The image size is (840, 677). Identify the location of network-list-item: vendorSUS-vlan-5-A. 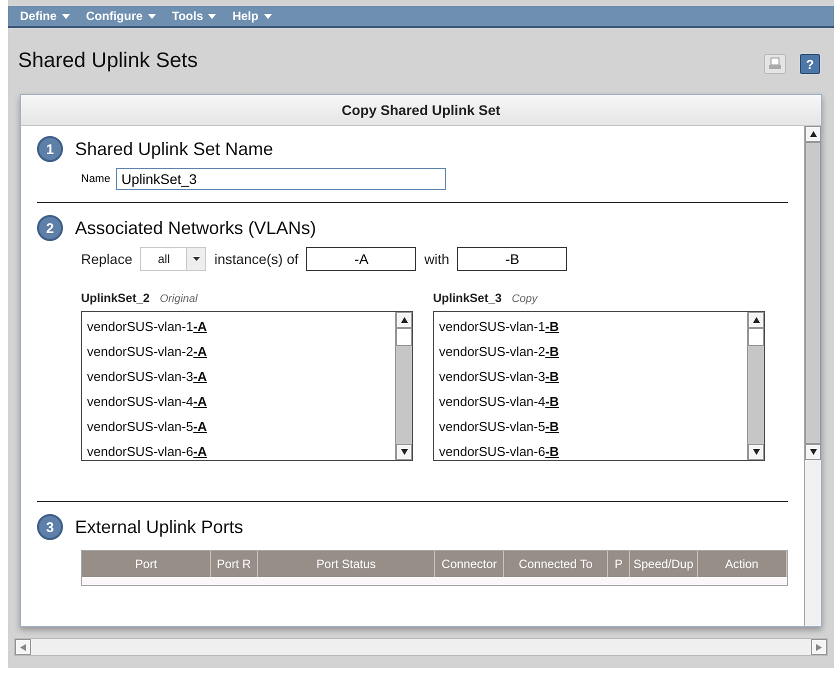
(238, 426).